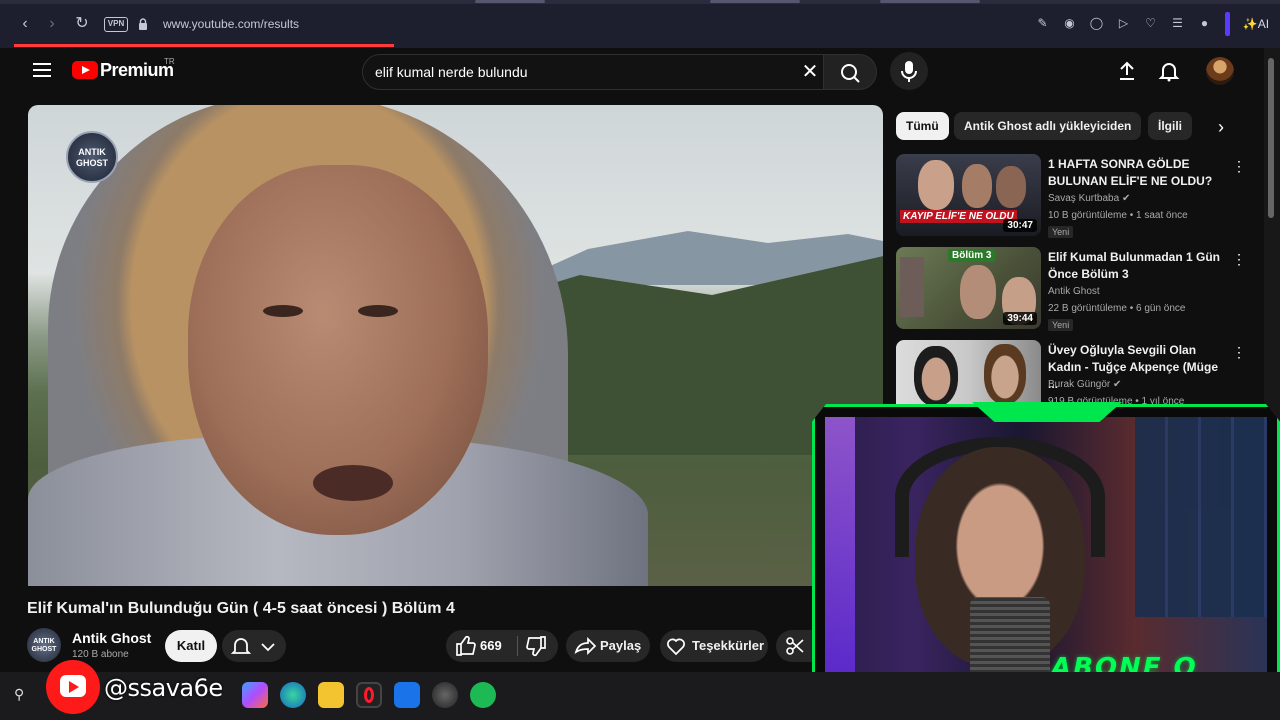 Image resolution: width=1280 pixels, height=720 pixels. I want to click on subscription-bell-button, so click(254, 646).